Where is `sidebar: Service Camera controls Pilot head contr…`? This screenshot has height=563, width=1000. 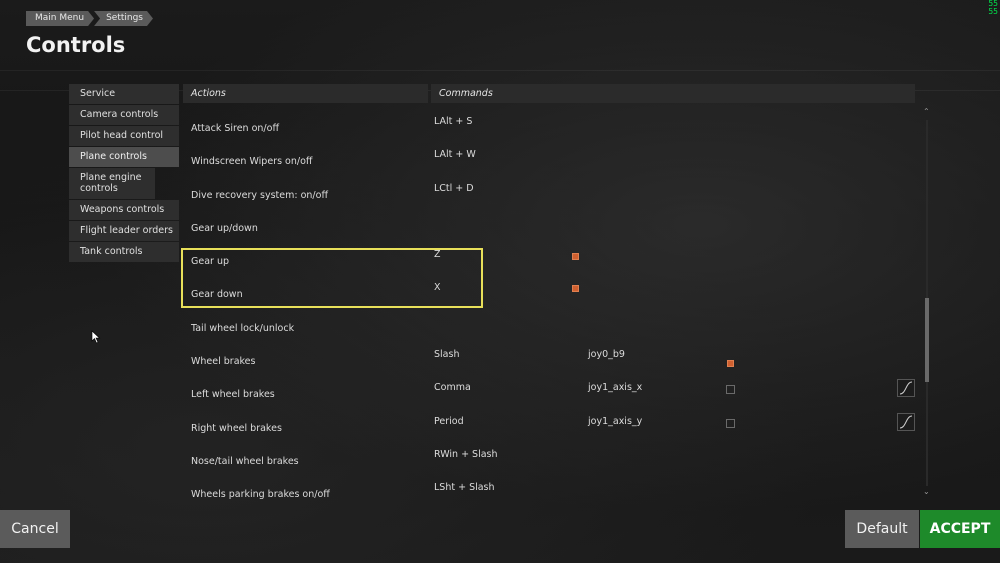 sidebar: Service Camera controls Pilot head contr… is located at coordinates (124, 173).